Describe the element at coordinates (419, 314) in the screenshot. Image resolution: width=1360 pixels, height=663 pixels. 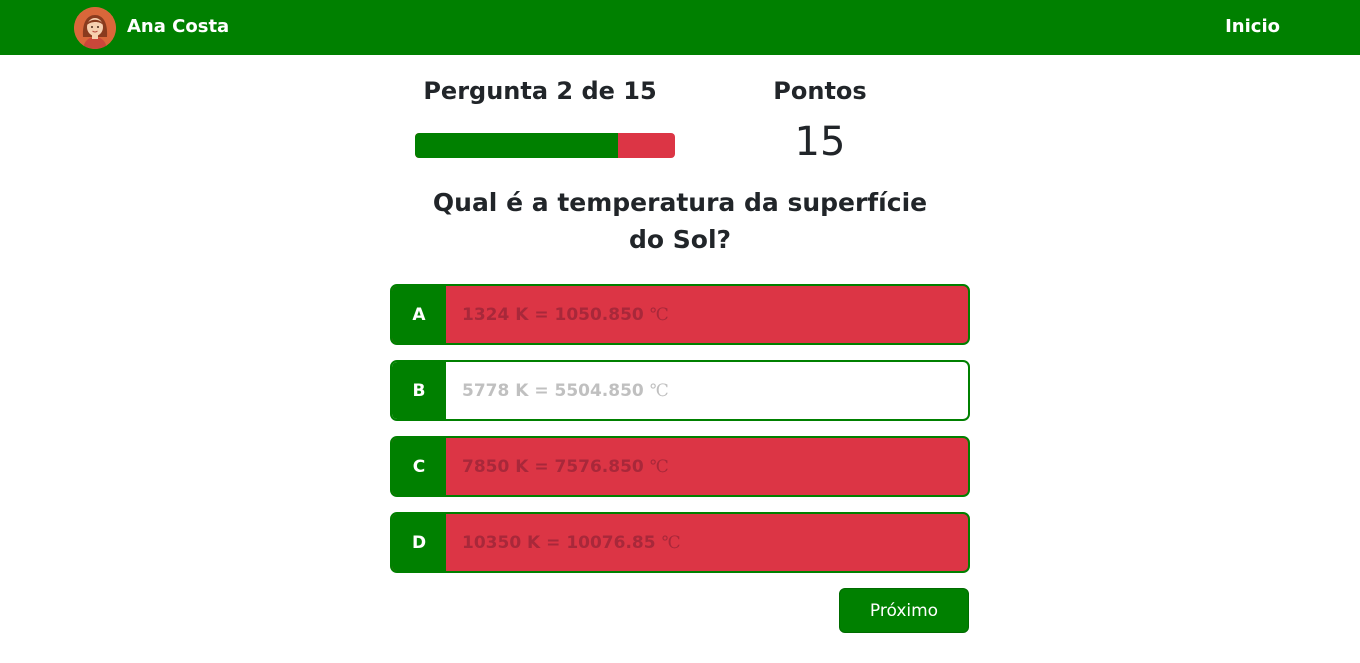
I see `option-letter: A` at that location.